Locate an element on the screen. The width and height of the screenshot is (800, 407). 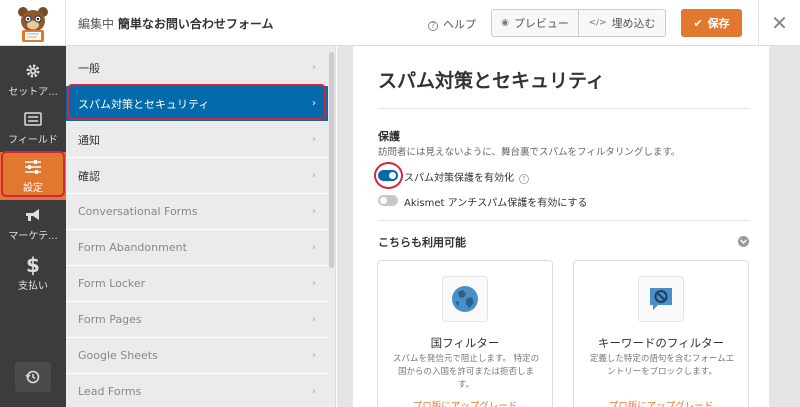
globe-icon is located at coordinates (465, 299).